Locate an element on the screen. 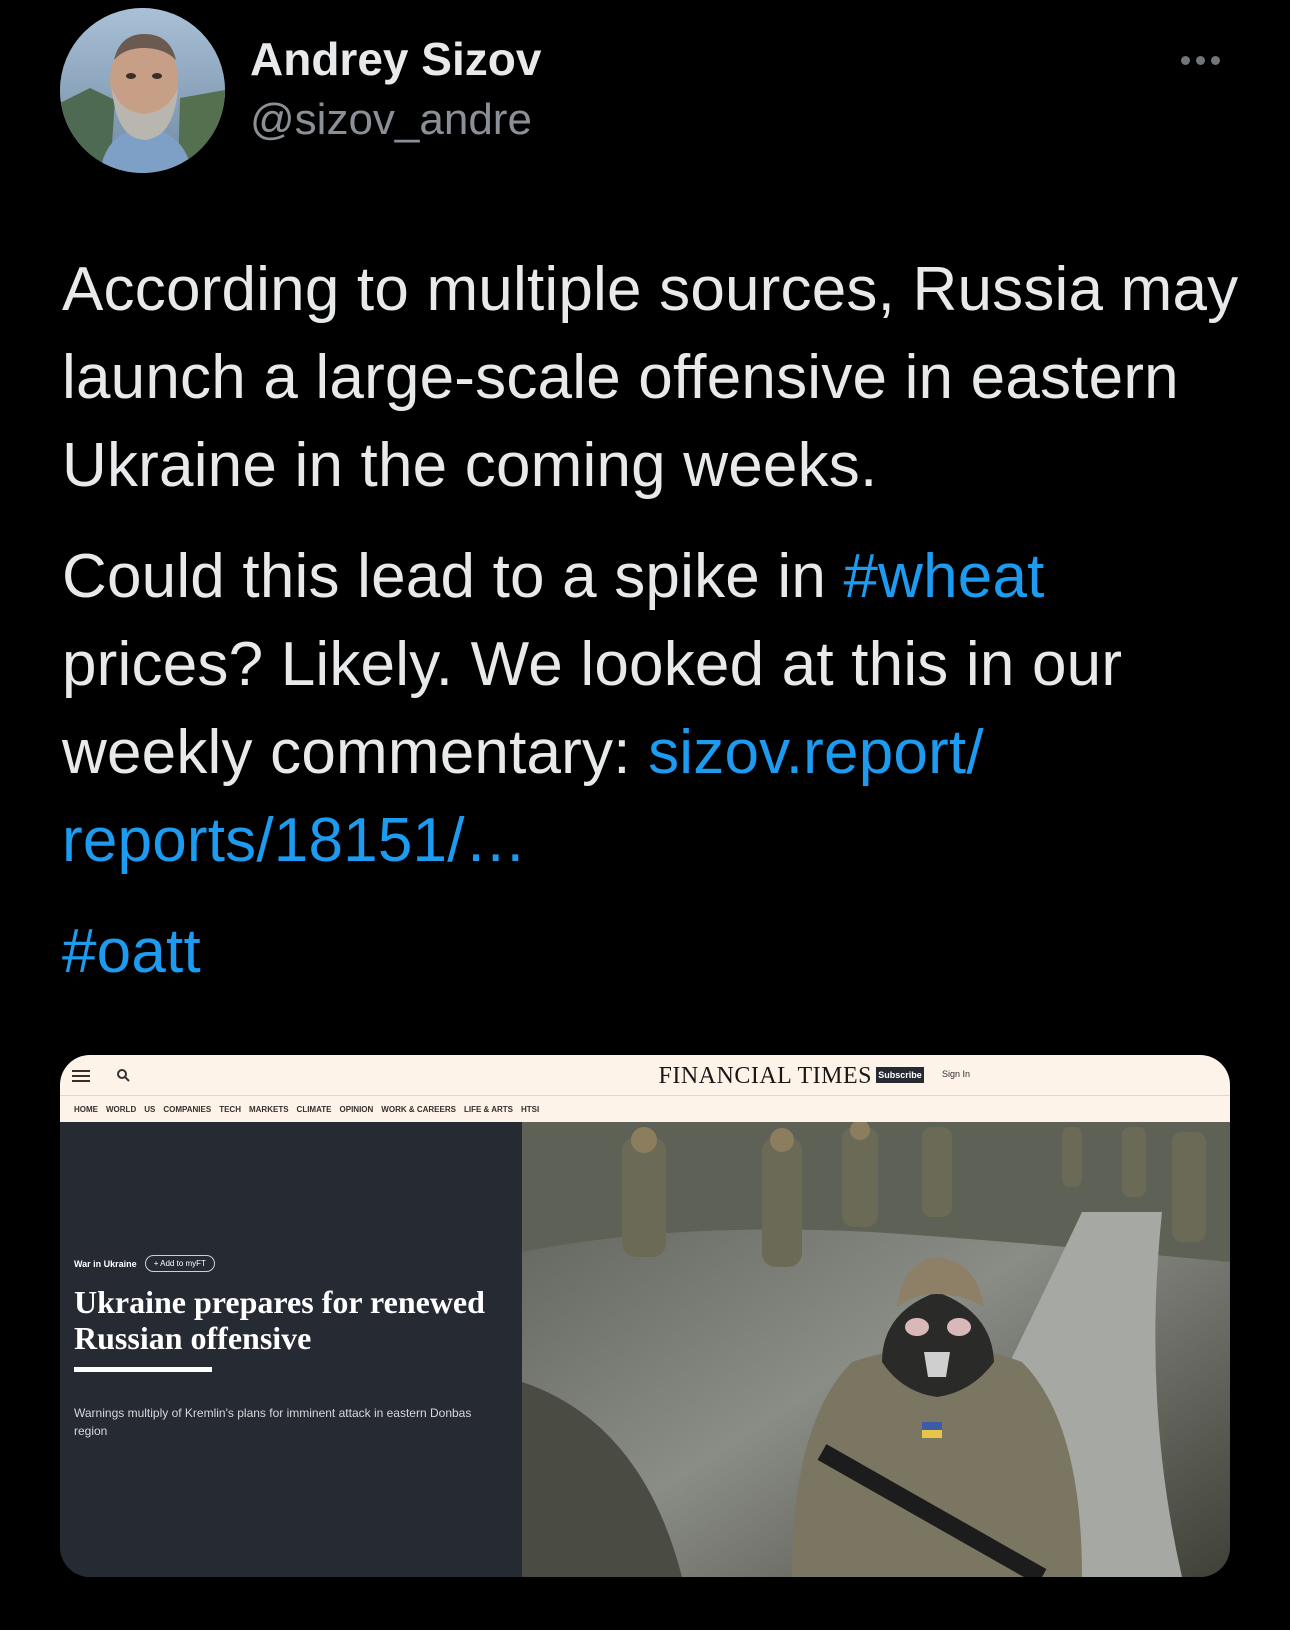 Image resolution: width=1290 pixels, height=1630 pixels. ft-nav-item: CLIMATE is located at coordinates (314, 1109).